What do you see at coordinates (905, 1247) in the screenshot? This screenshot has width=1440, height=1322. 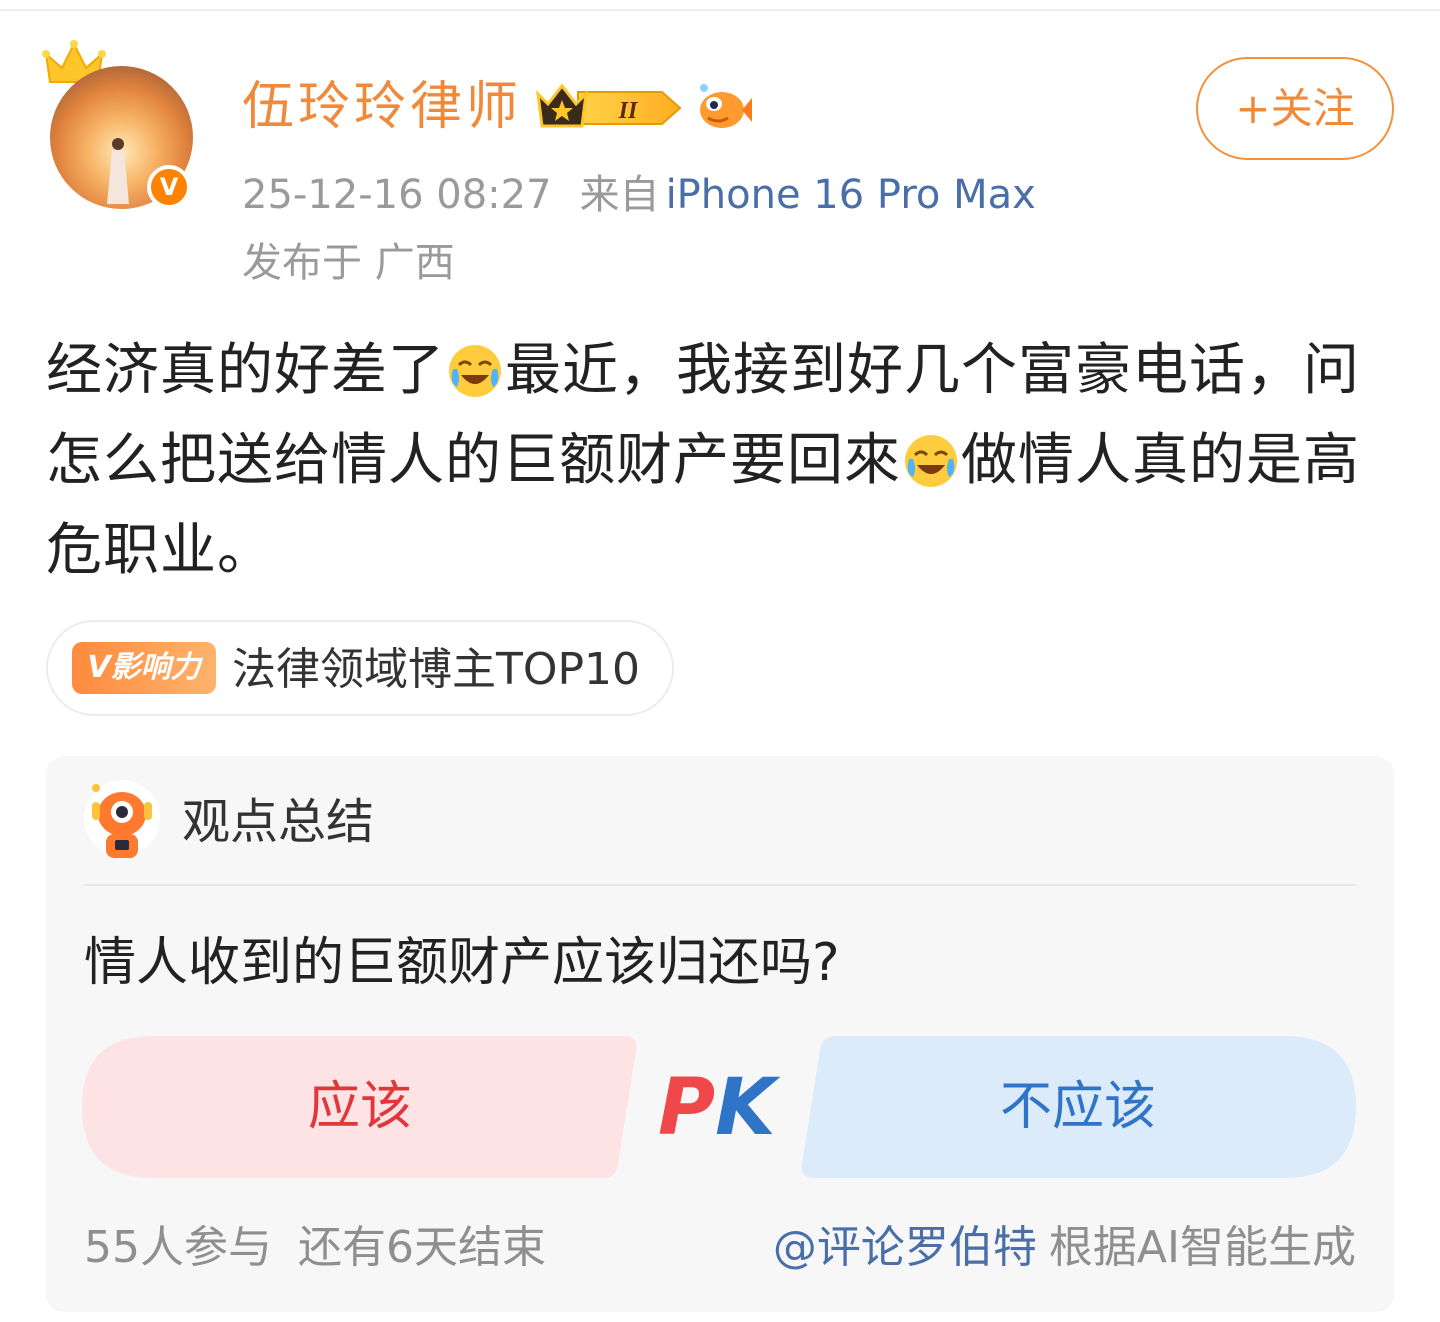 I see `mention-link: @评论罗伯特` at bounding box center [905, 1247].